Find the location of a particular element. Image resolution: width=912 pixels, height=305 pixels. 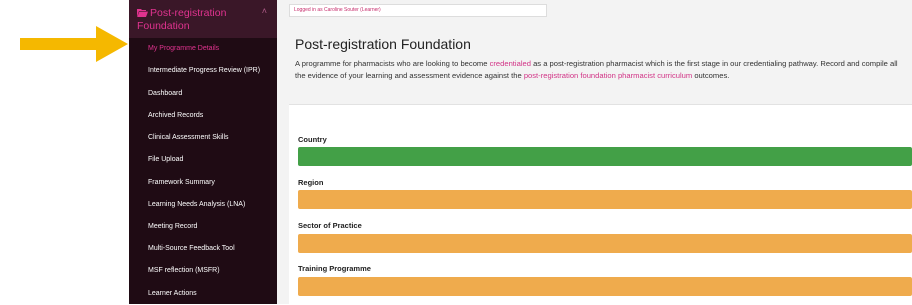

login-user: Caroline Souter (Learner) is located at coordinates (352, 10).